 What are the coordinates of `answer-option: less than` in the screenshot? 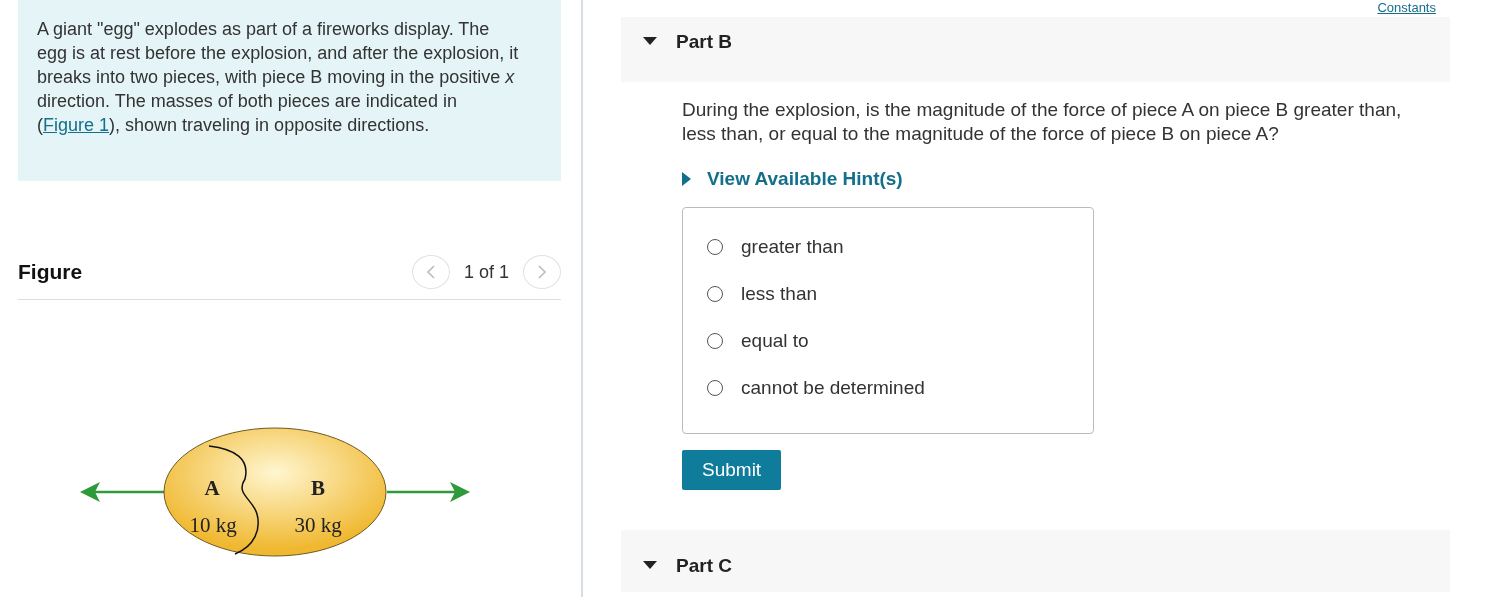 It's located at (900, 293).